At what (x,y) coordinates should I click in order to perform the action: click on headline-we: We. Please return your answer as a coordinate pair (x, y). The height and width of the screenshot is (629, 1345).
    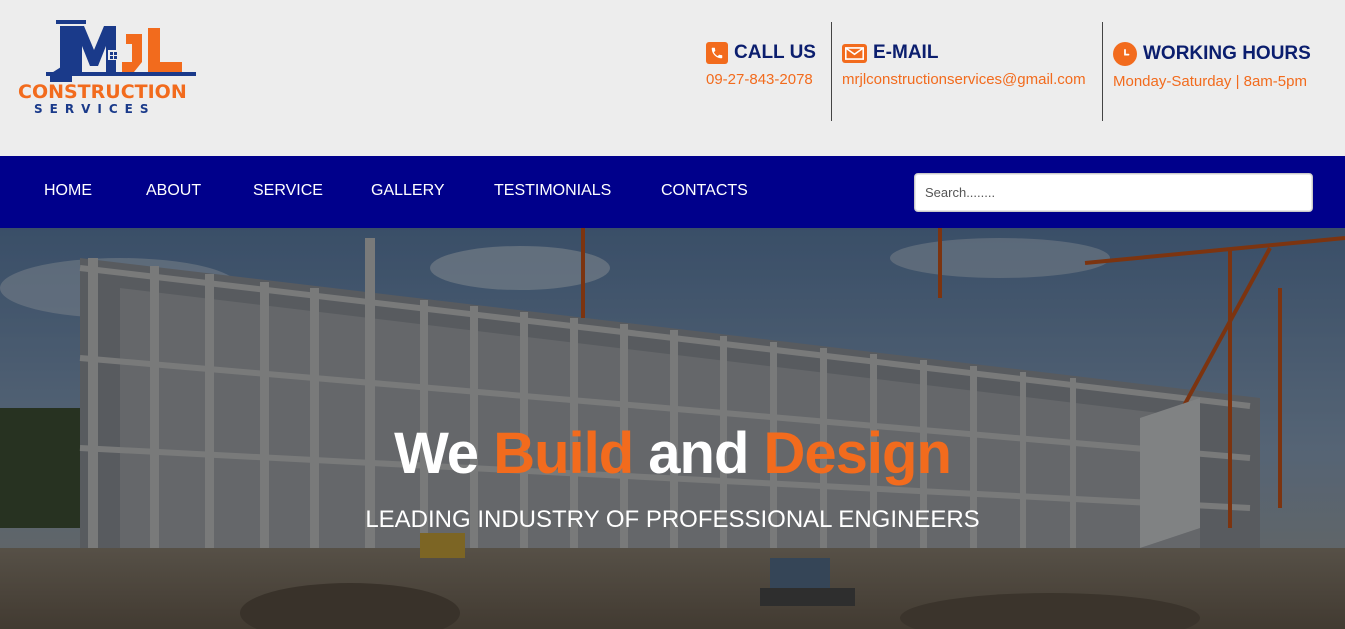
    Looking at the image, I should click on (444, 453).